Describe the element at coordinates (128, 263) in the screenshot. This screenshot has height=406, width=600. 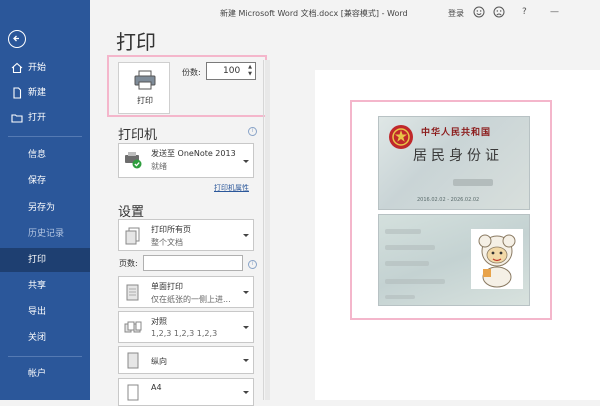
I see `pages-label: 页数:` at that location.